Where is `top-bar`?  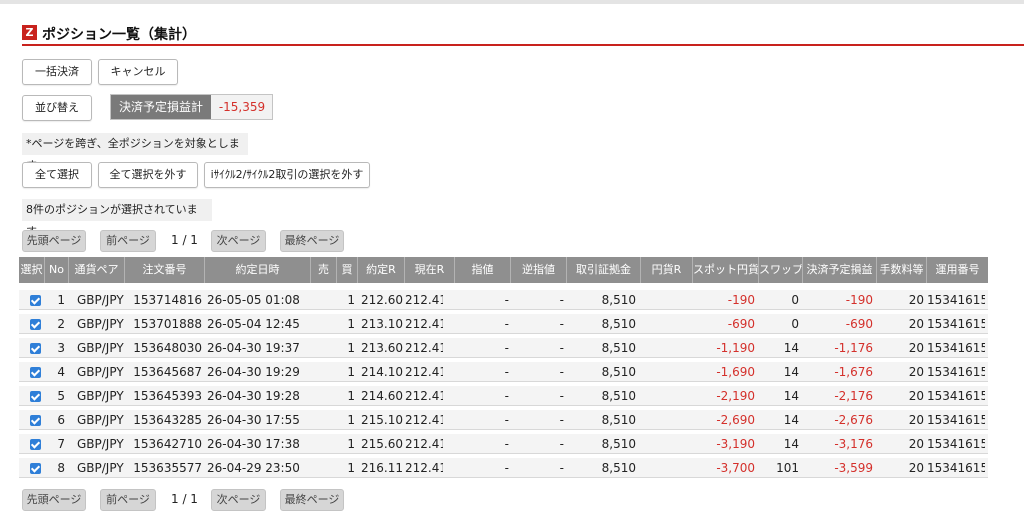
top-bar is located at coordinates (512, 2).